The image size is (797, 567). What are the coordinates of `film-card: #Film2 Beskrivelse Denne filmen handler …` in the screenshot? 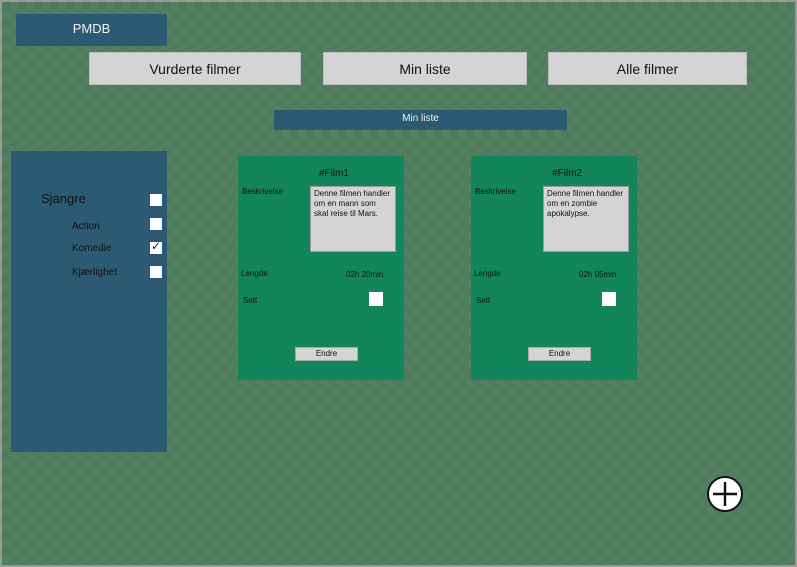 It's located at (554, 268).